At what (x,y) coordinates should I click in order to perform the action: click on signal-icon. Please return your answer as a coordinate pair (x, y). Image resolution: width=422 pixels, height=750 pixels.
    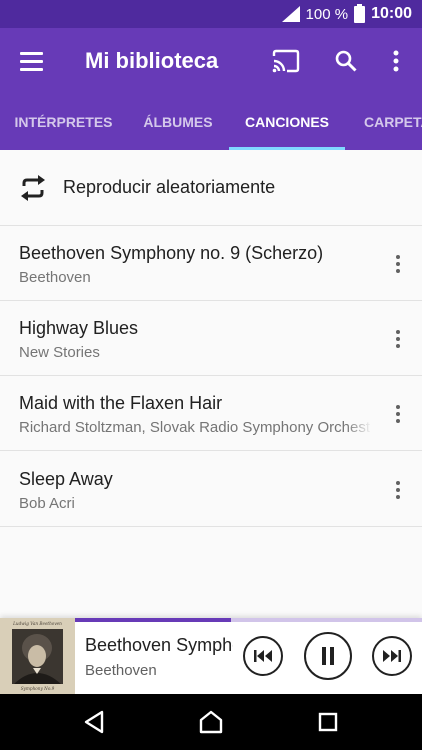
    Looking at the image, I should click on (290, 14).